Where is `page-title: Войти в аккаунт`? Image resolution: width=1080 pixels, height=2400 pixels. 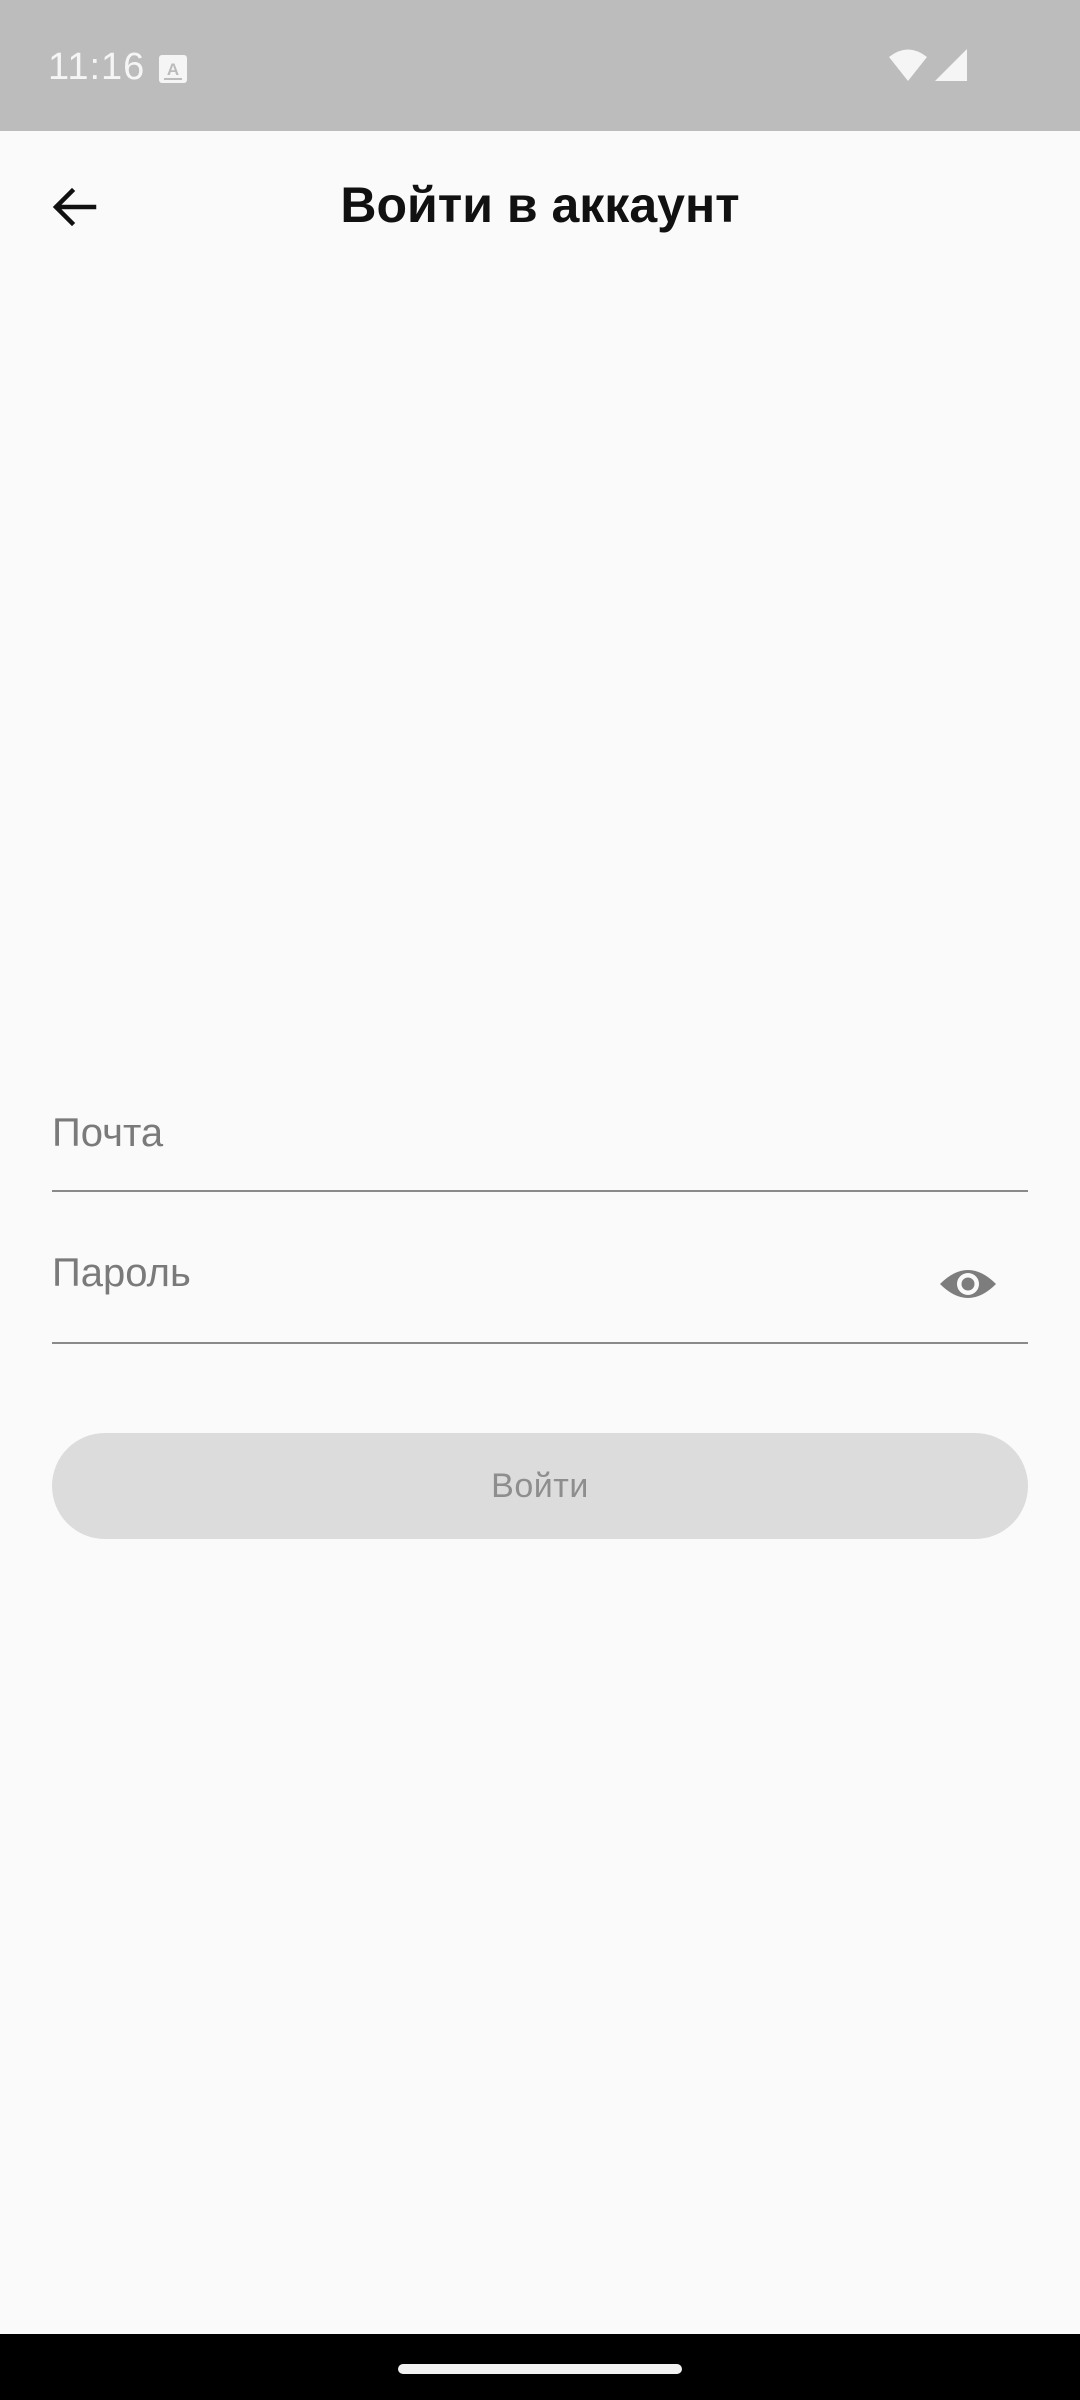 page-title: Войти в аккаунт is located at coordinates (540, 205).